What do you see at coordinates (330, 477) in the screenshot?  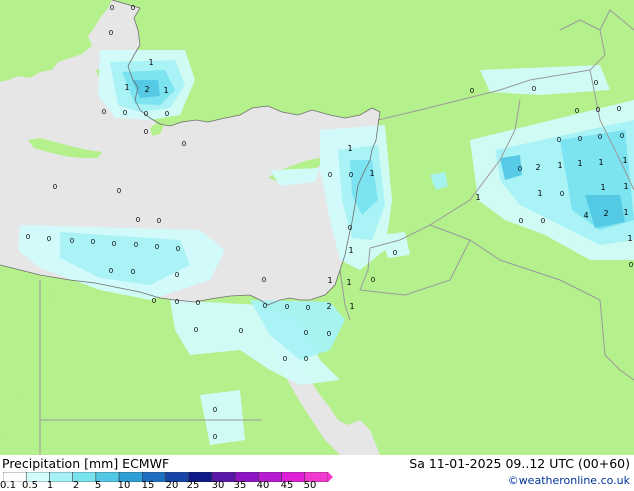 I see `legend-overflow-arrow` at bounding box center [330, 477].